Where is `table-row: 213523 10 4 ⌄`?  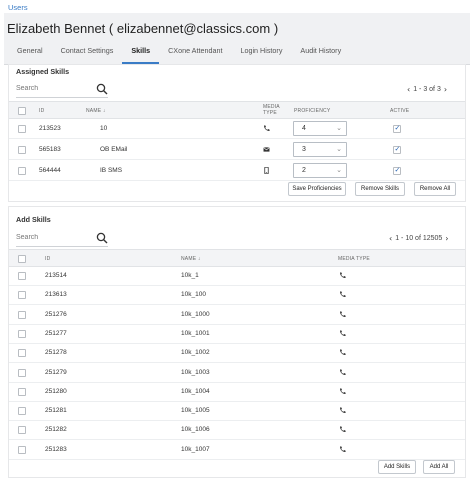
table-row: 213523 10 4 ⌄ is located at coordinates (237, 129).